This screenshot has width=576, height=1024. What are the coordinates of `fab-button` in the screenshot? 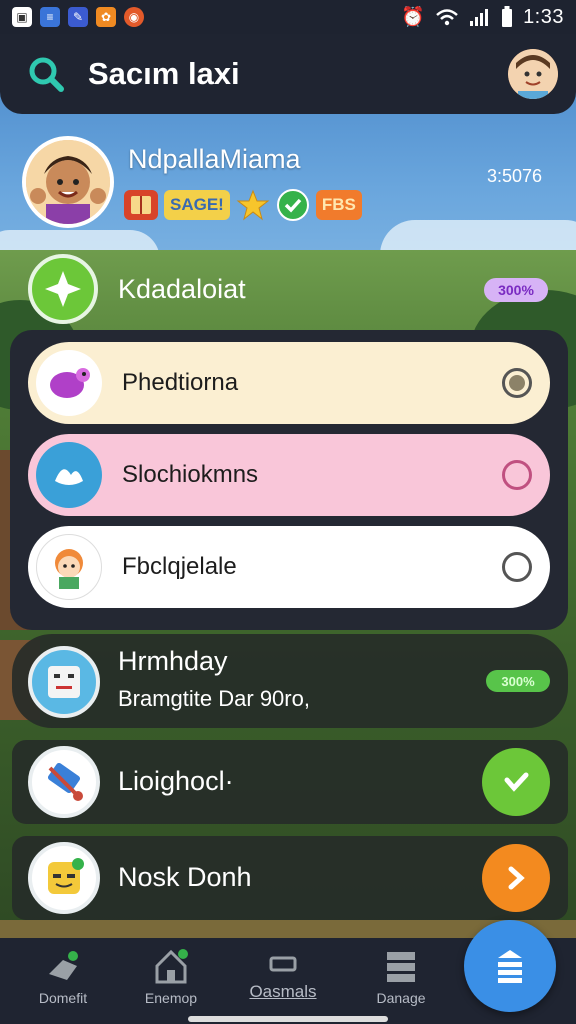 It's located at (510, 966).